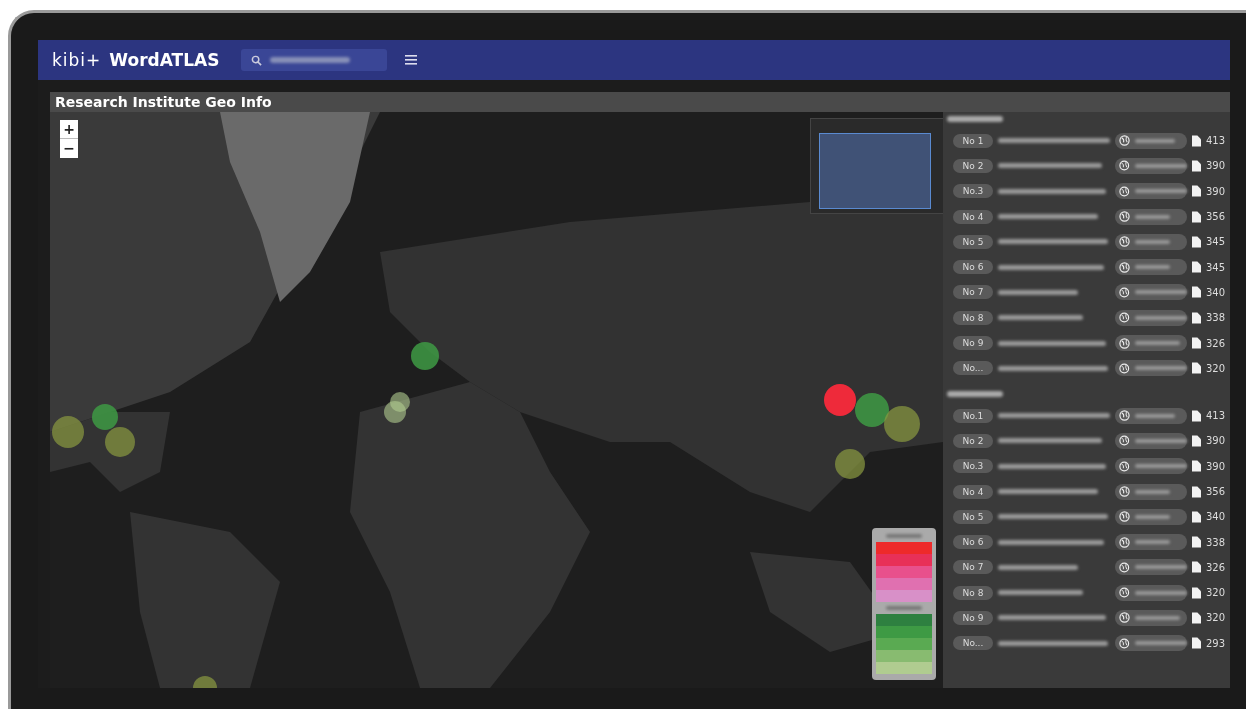 The width and height of the screenshot is (1250, 713). What do you see at coordinates (69, 129) in the screenshot?
I see `zoom-in-button: +` at bounding box center [69, 129].